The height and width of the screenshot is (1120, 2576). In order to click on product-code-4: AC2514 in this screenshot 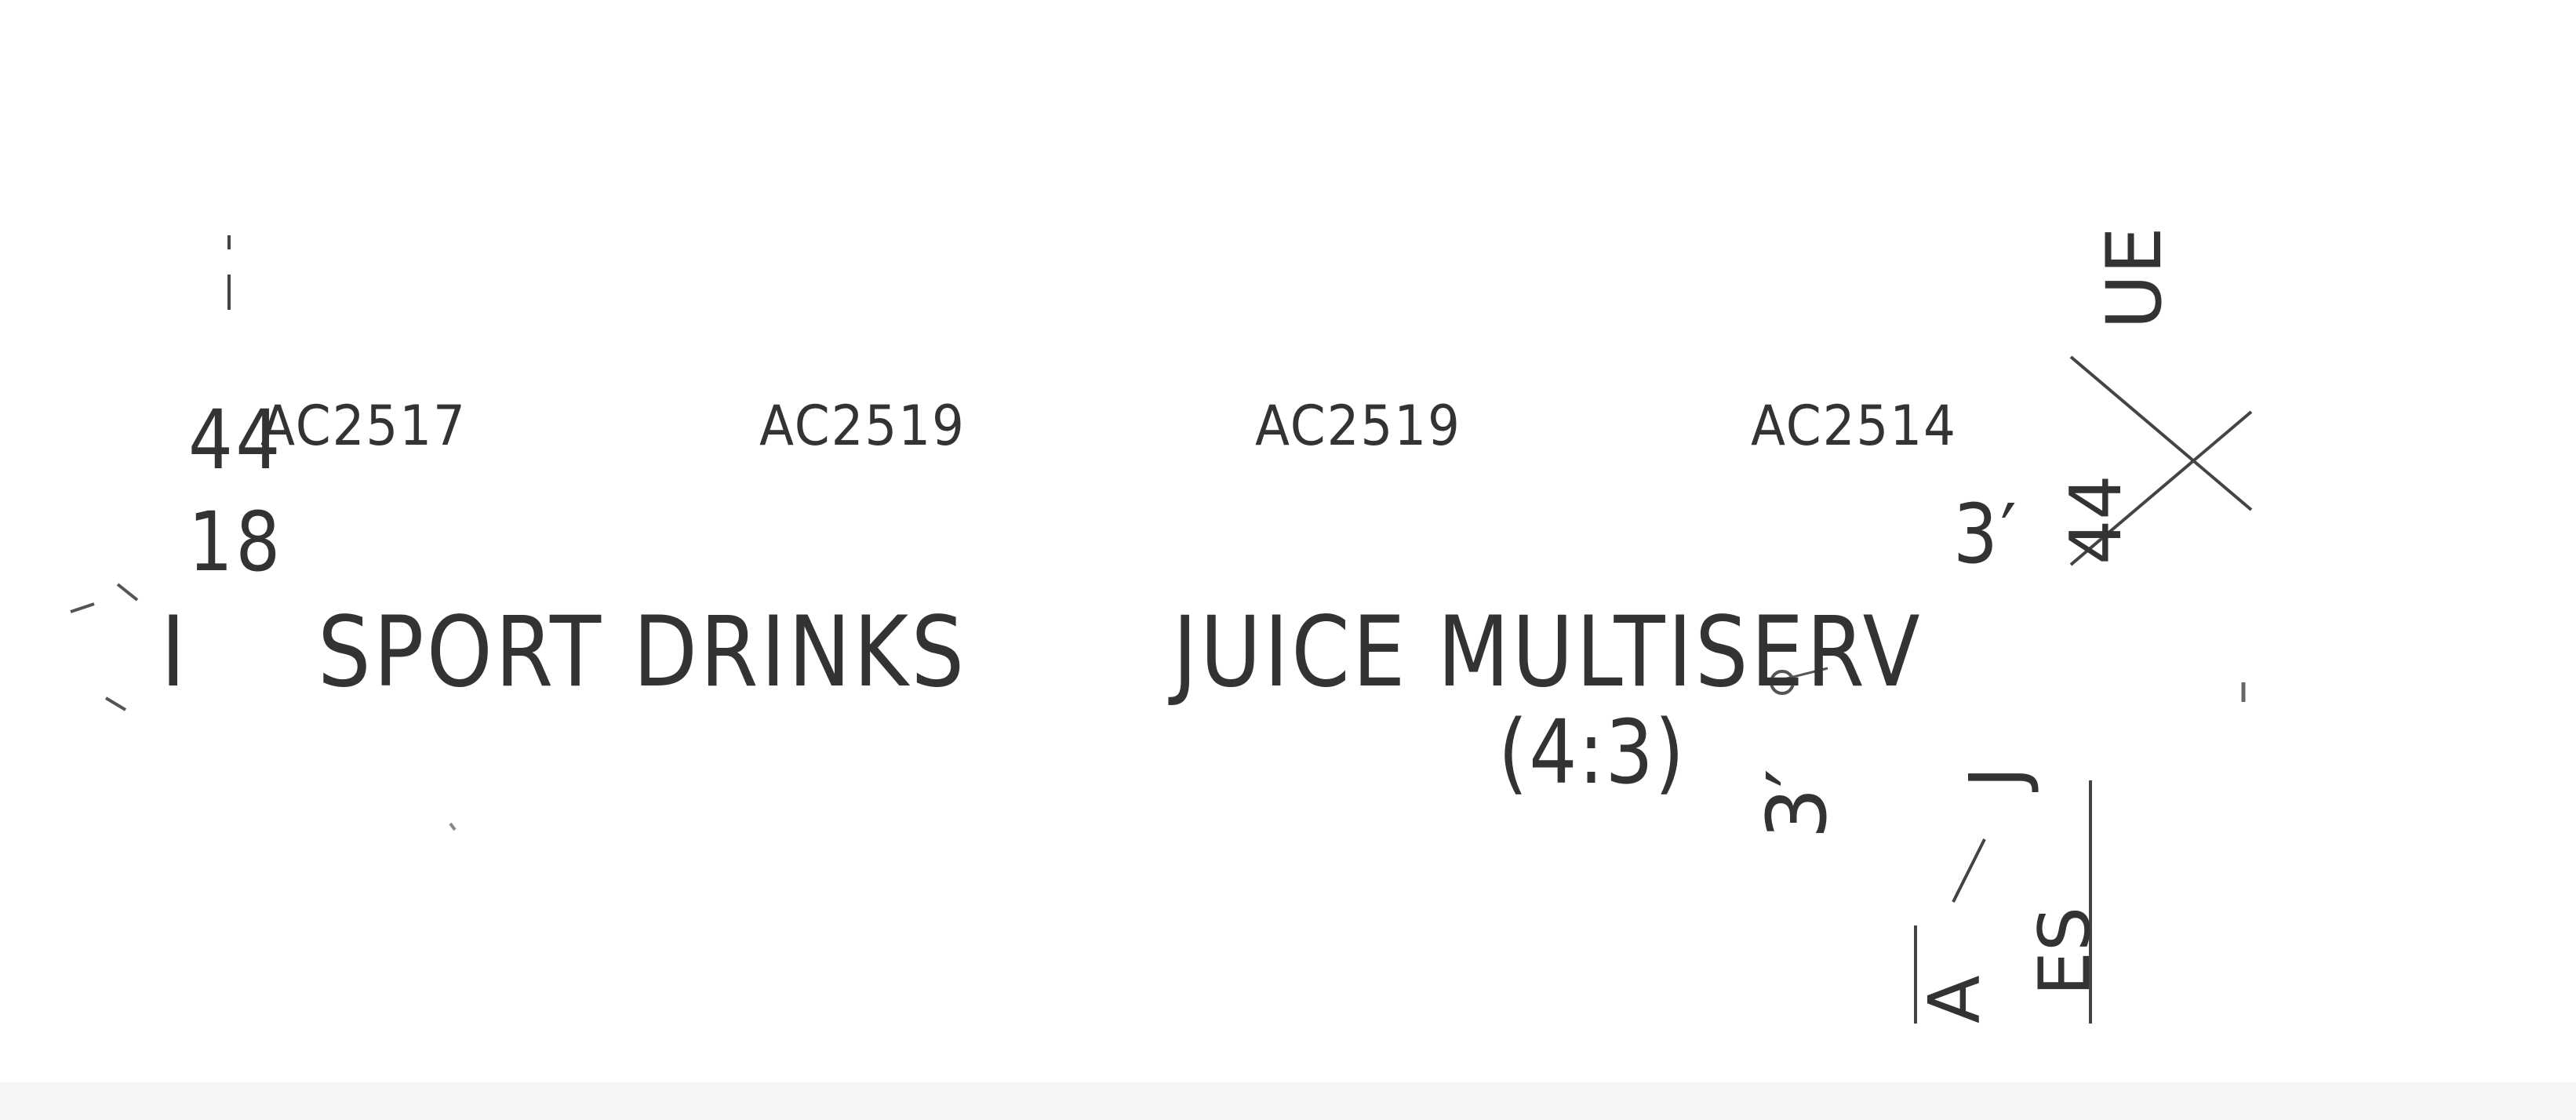, I will do `click(1854, 426)`.